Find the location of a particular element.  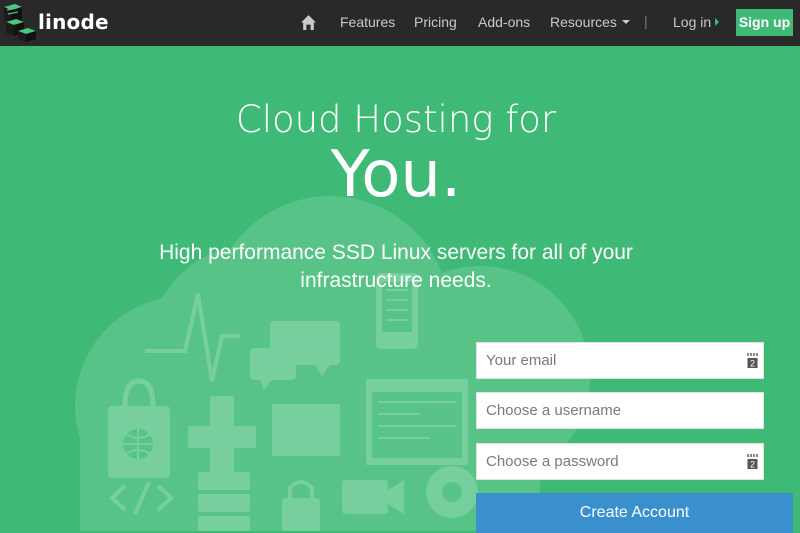

nav-link-resources: Resources is located at coordinates (590, 22).